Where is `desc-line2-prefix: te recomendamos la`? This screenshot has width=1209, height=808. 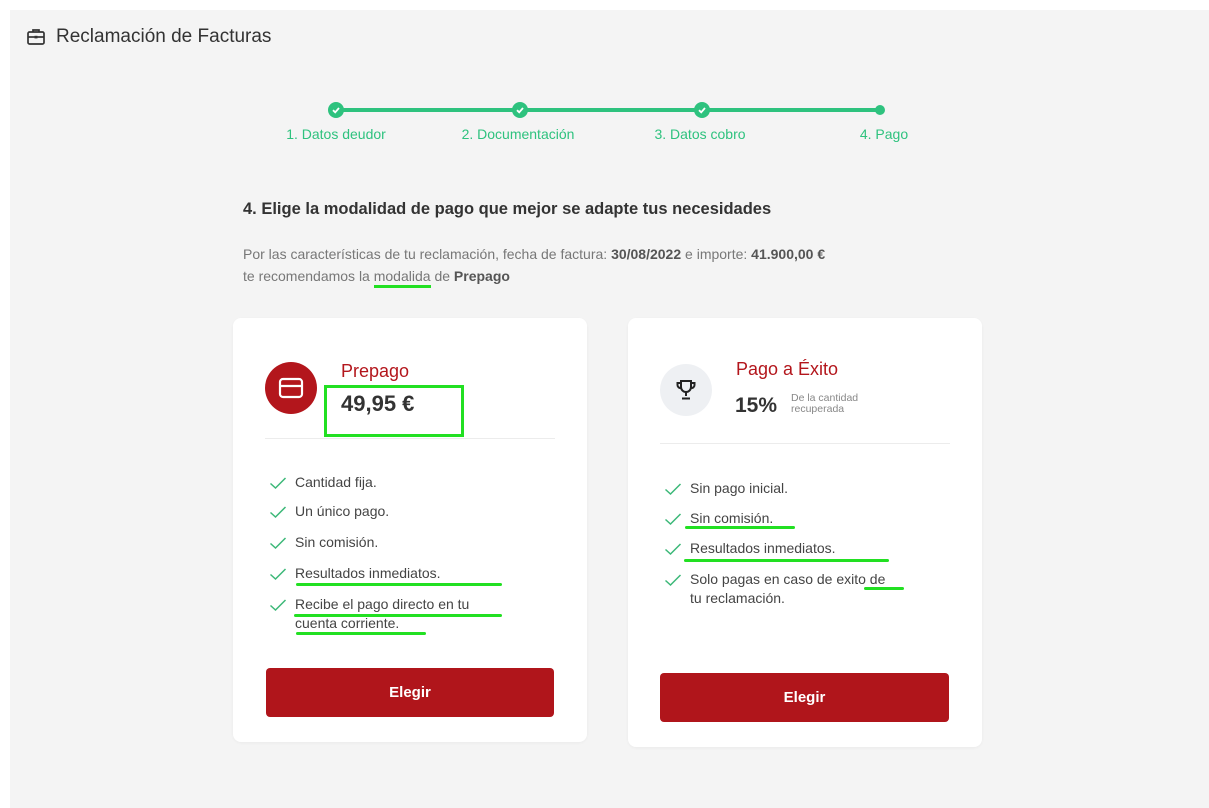
desc-line2-prefix: te recomendamos la is located at coordinates (308, 276).